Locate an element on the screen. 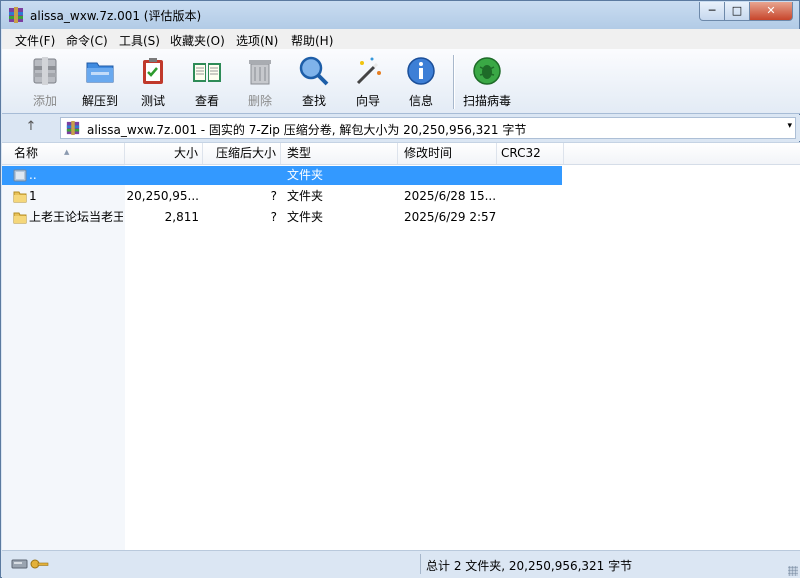  winrar-app-icon is located at coordinates (16, 15).